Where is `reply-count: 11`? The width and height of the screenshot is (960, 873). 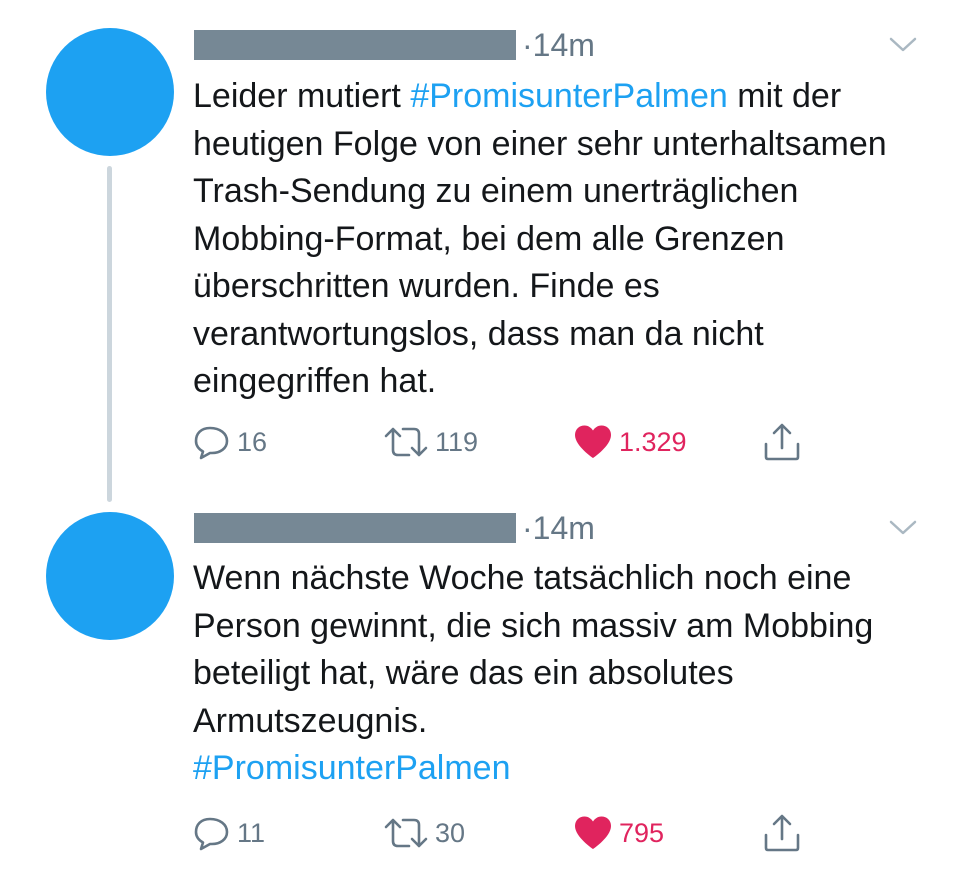 reply-count: 11 is located at coordinates (251, 832).